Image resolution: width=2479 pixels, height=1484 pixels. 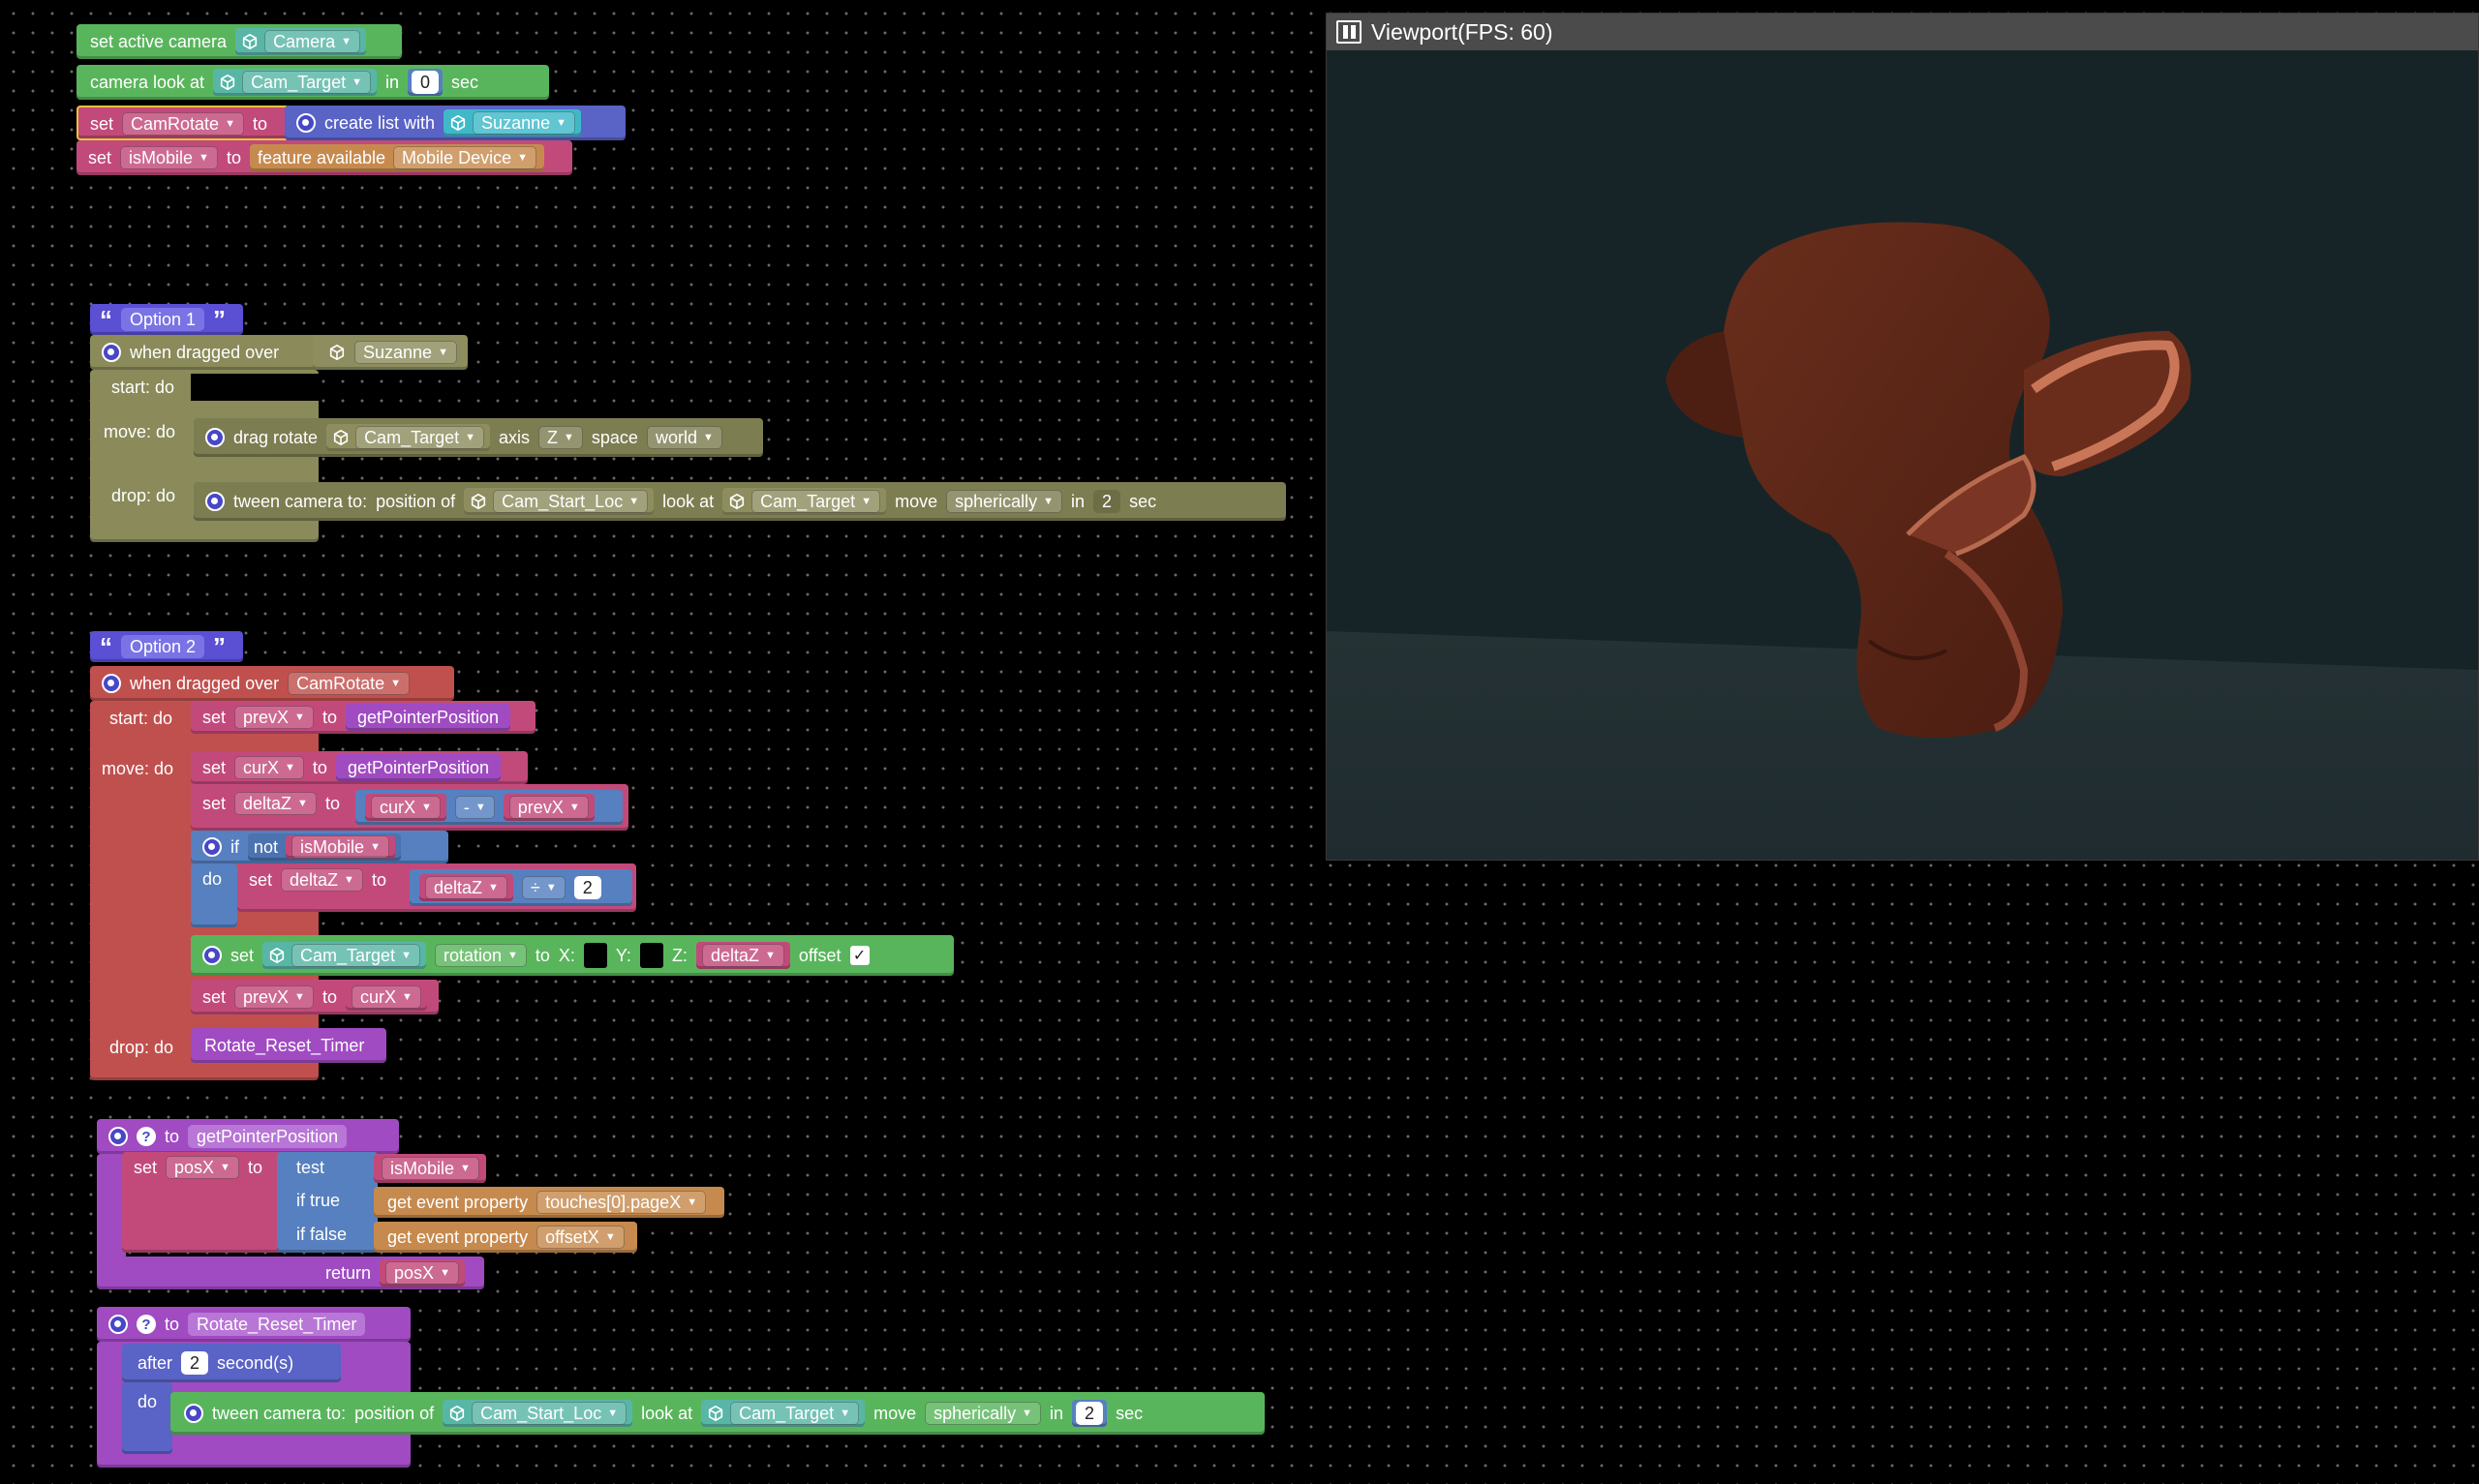 I want to click on operator-dropdown: ÷ ▼, so click(x=543, y=887).